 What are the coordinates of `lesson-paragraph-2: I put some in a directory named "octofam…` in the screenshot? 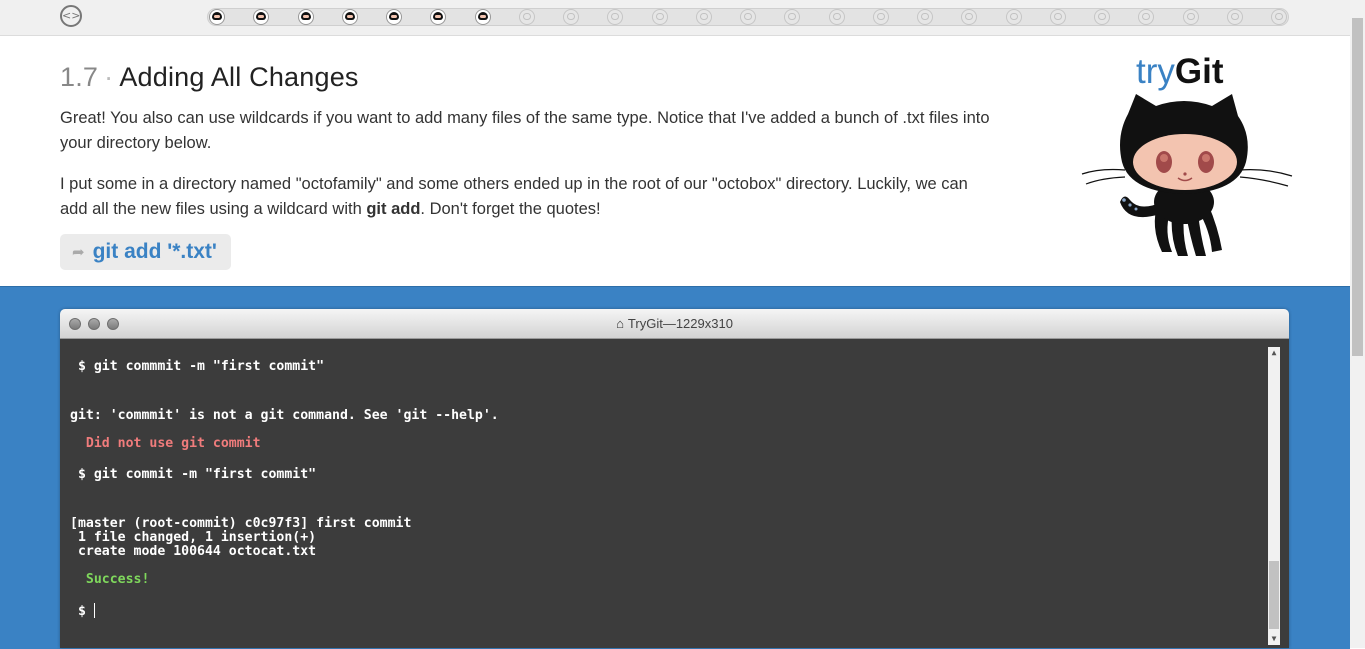 It's located at (525, 197).